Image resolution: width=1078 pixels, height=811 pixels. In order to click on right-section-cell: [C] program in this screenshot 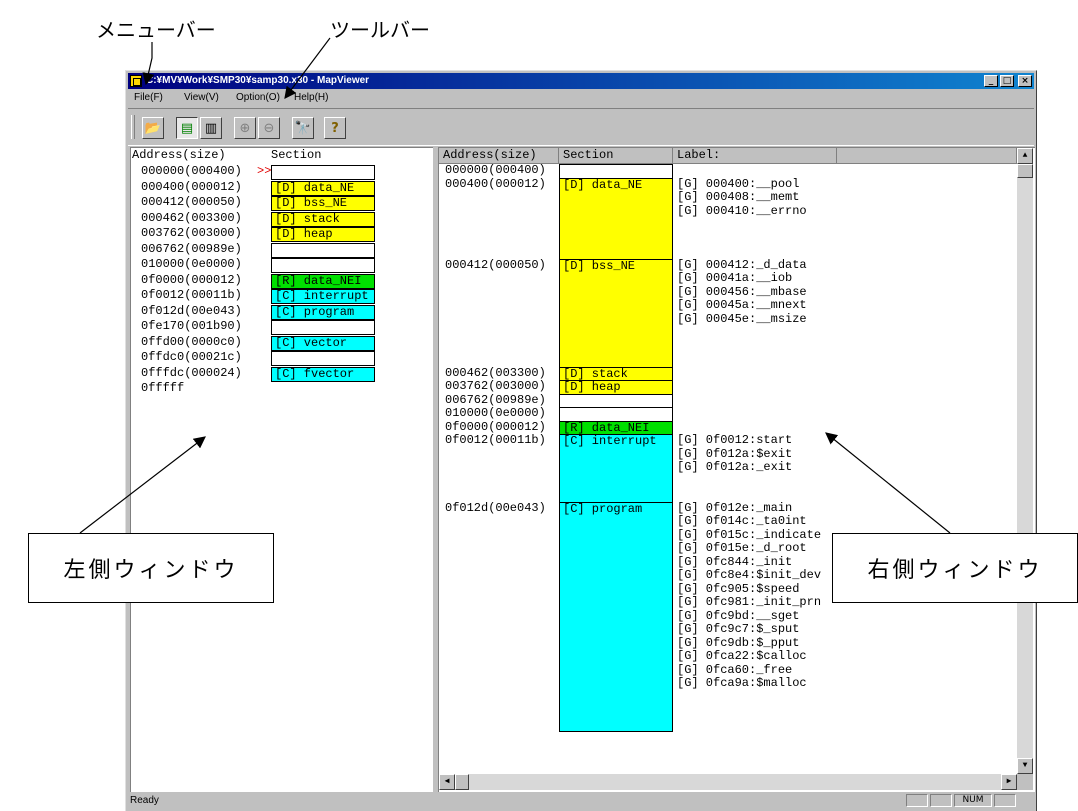, I will do `click(616, 616)`.